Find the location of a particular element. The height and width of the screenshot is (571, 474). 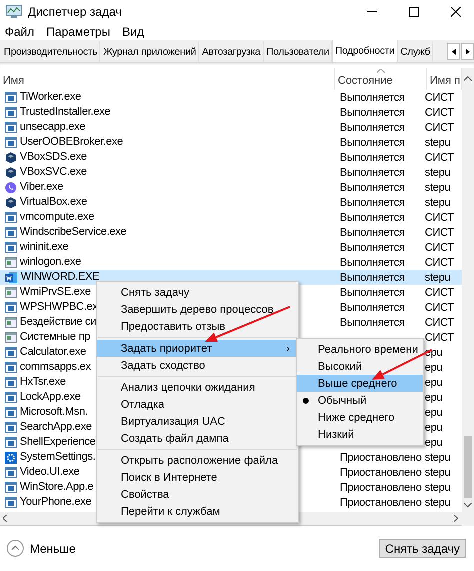

process-name: YourPhone.exe is located at coordinates (56, 502).